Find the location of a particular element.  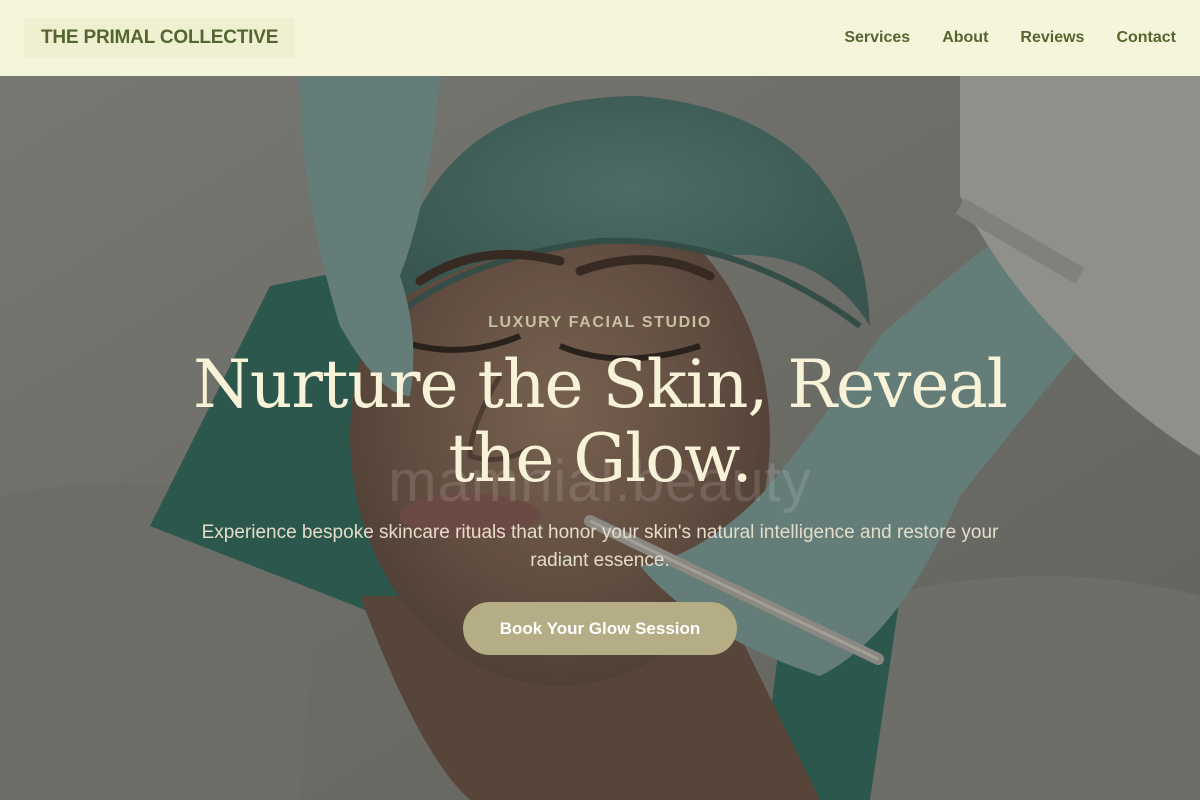

main-nav: Services About Reviews Contact is located at coordinates (1010, 38).